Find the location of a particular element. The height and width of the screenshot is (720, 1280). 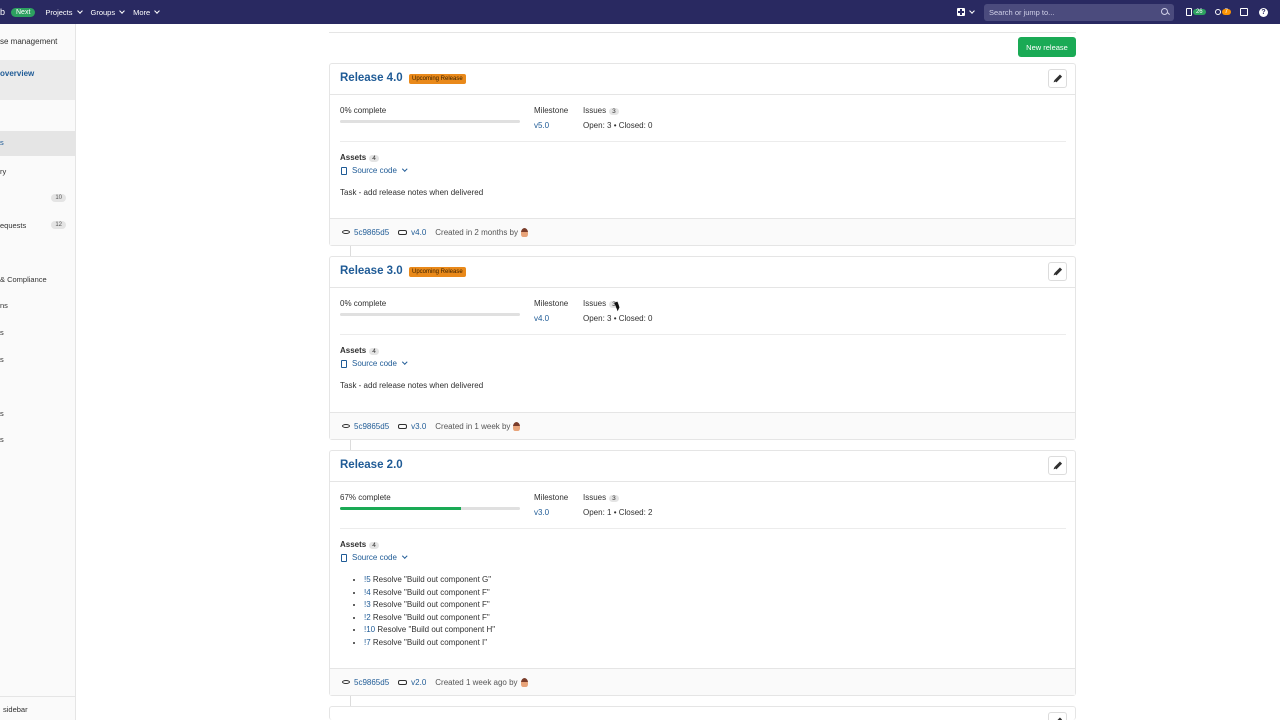

sidebar-item-merge-requests: equests 12 is located at coordinates (37, 225).